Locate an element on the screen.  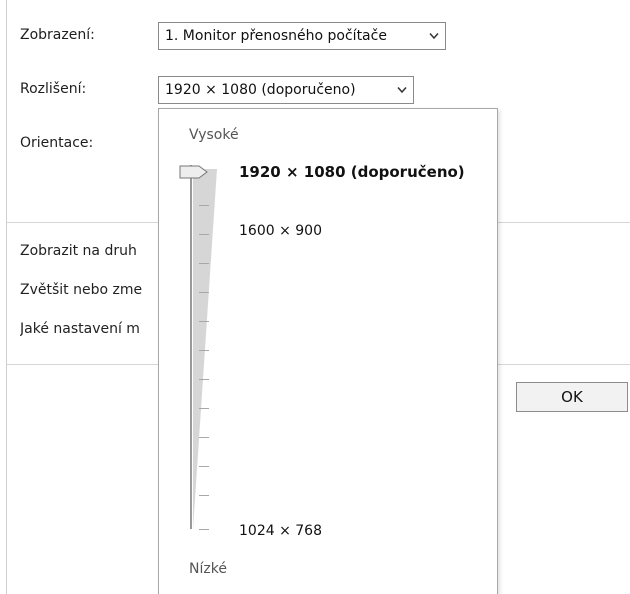
resolution-select: 1920 × 1080 (doporučeno) is located at coordinates (286, 90).